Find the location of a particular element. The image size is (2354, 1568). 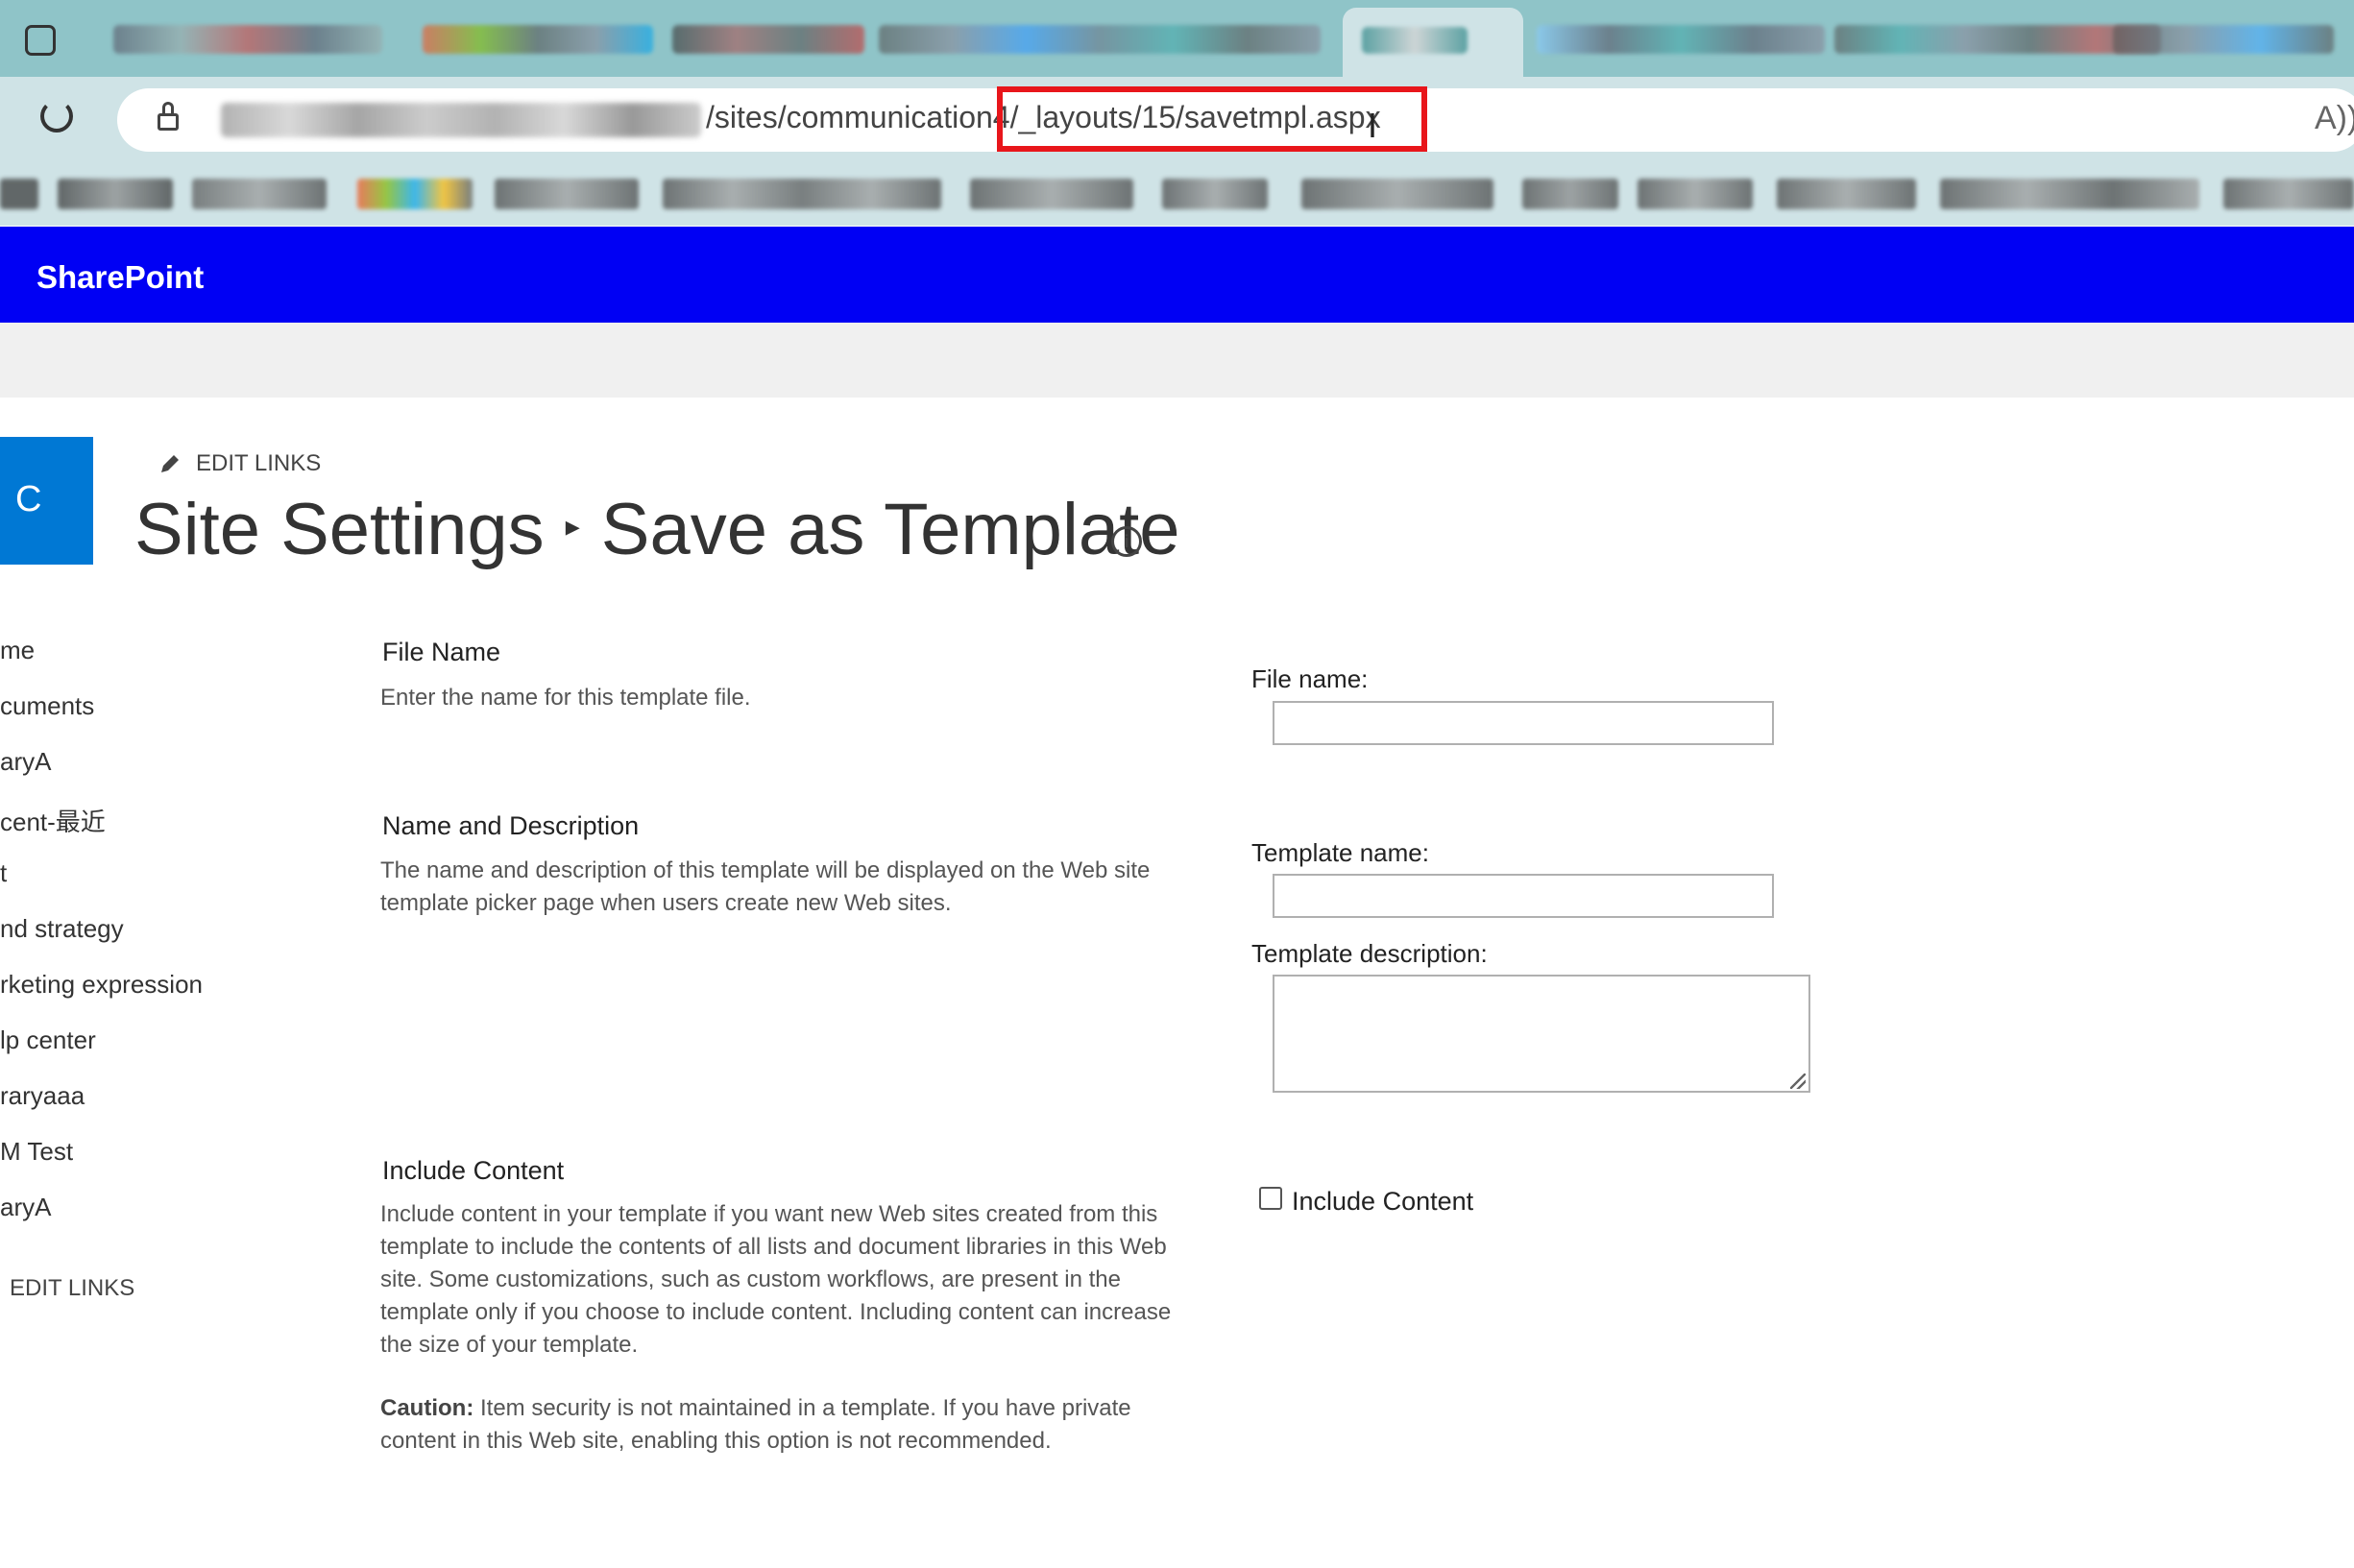

page-title: Site Settings ▸ Save as Template is located at coordinates (656, 529).